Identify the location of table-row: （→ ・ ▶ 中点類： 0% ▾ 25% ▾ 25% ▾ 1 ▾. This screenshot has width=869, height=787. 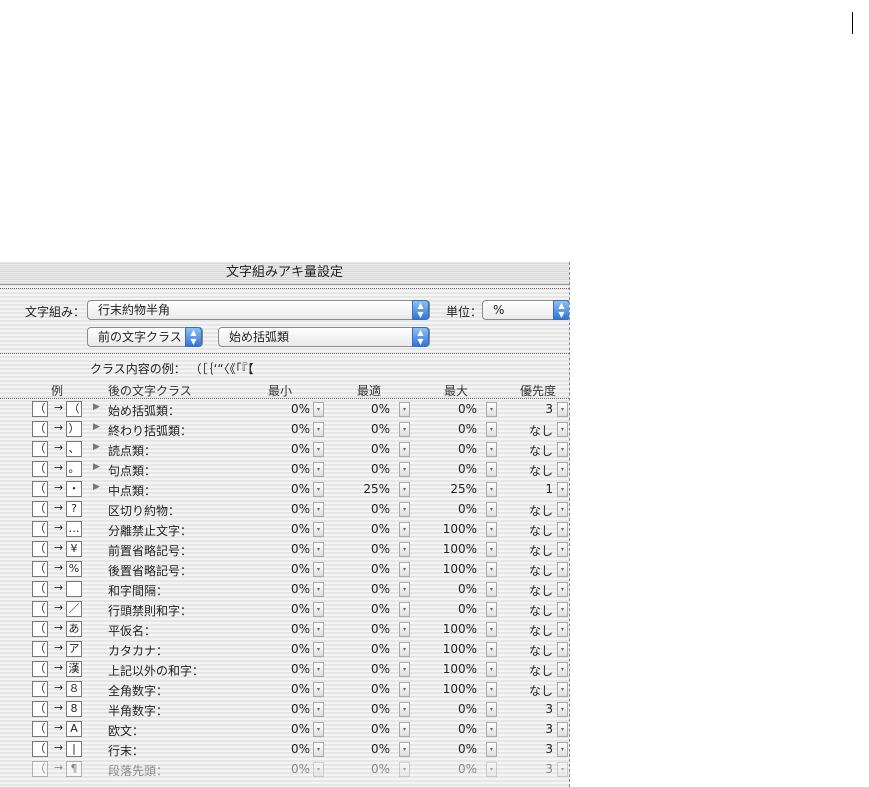
(284, 489).